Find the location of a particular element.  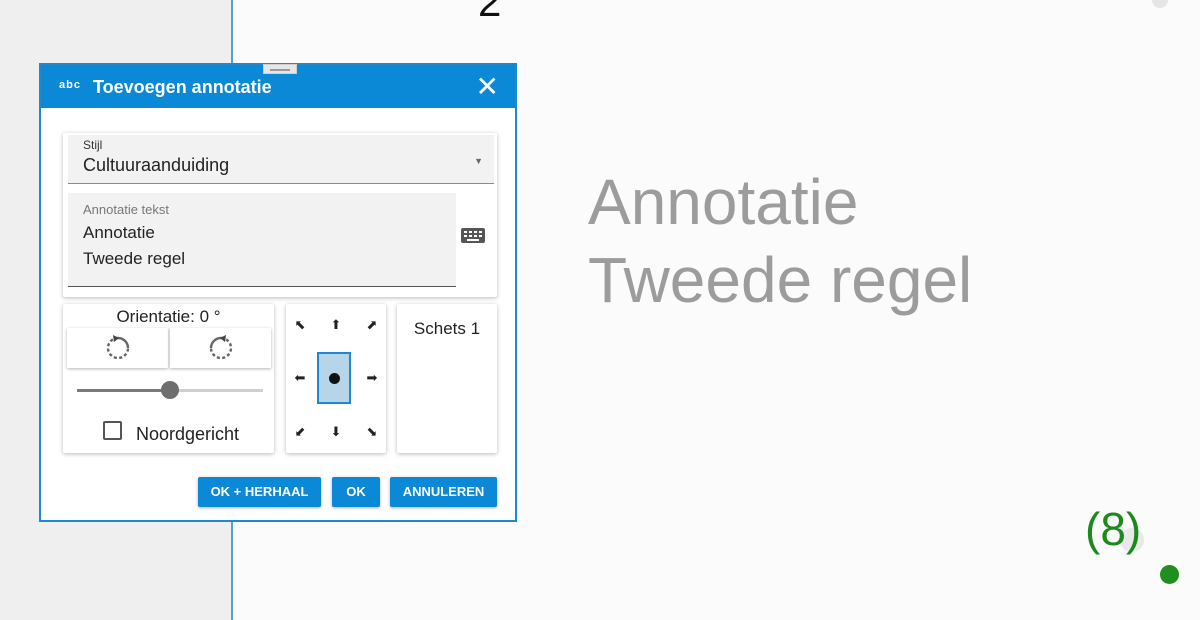

anchor-dot-icon is located at coordinates (334, 378).